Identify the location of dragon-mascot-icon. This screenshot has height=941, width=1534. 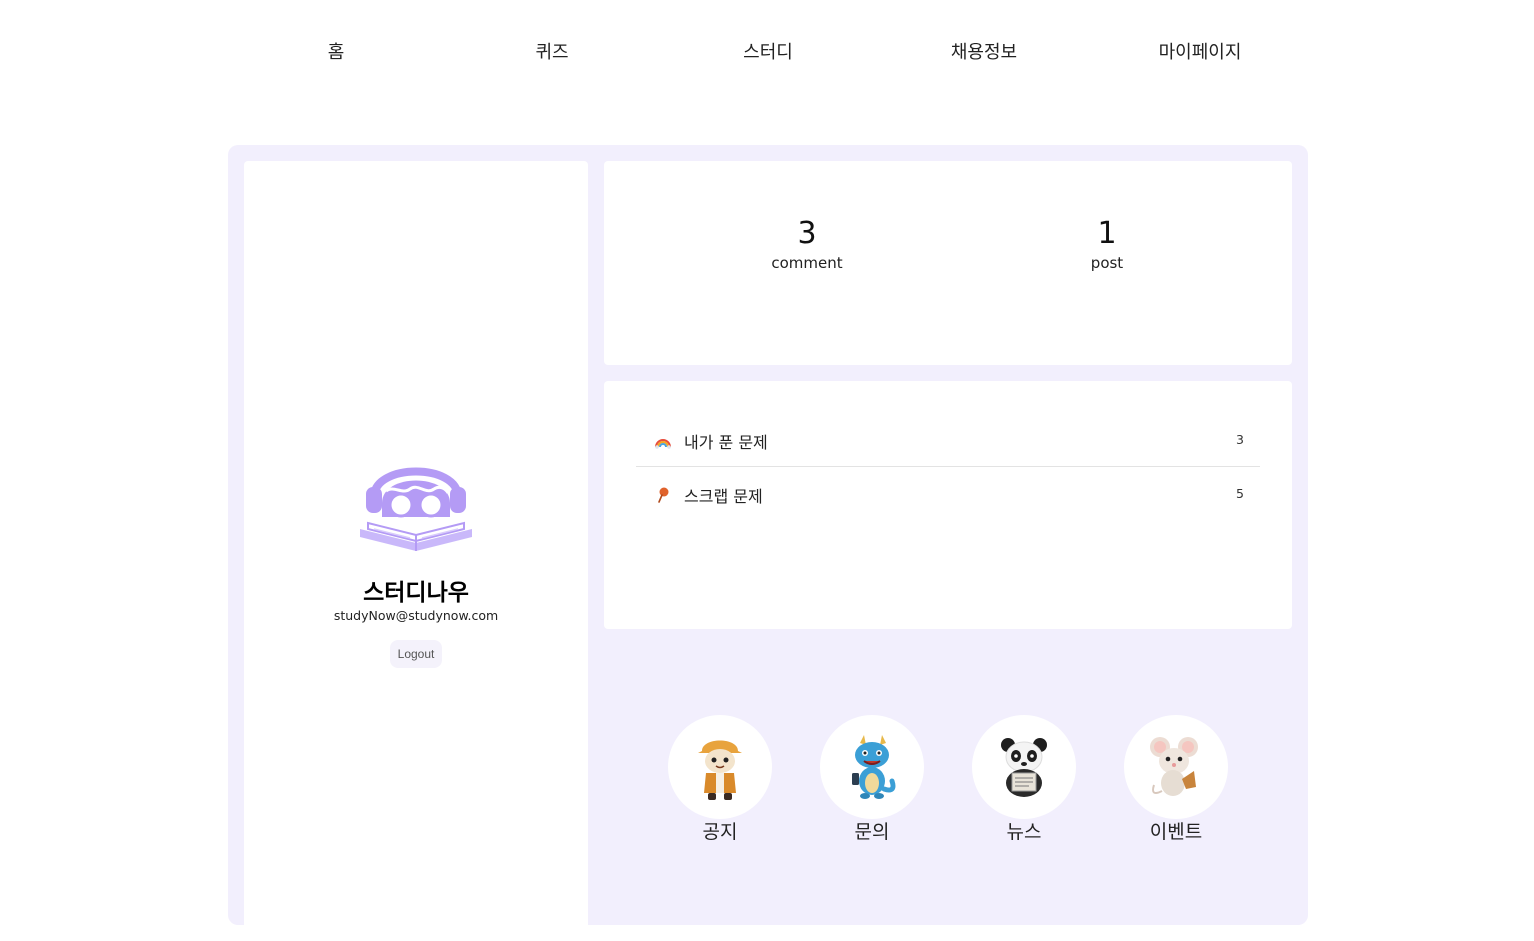
(874, 767).